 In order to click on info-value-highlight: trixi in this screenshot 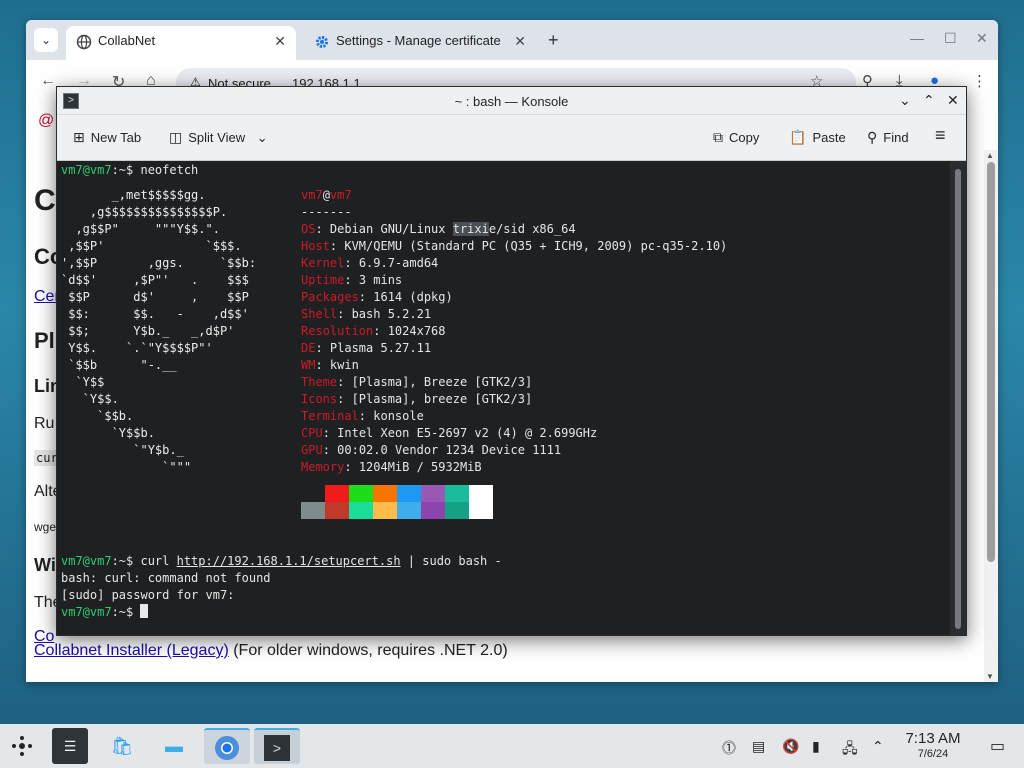, I will do `click(470, 229)`.